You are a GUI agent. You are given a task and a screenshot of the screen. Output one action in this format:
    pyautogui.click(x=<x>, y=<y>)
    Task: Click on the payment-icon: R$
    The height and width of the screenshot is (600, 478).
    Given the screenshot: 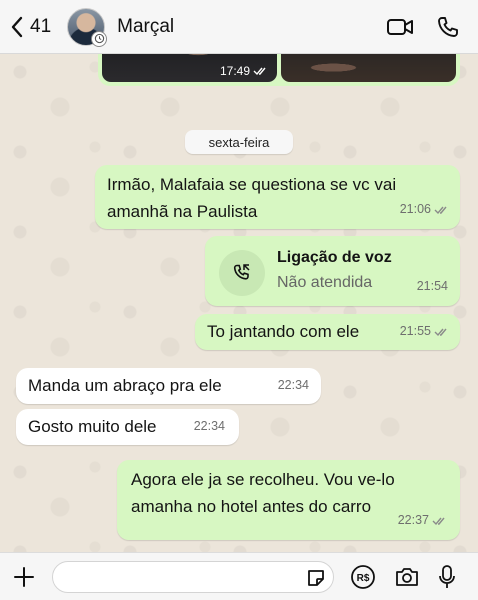 What is the action you would take?
    pyautogui.click(x=363, y=576)
    